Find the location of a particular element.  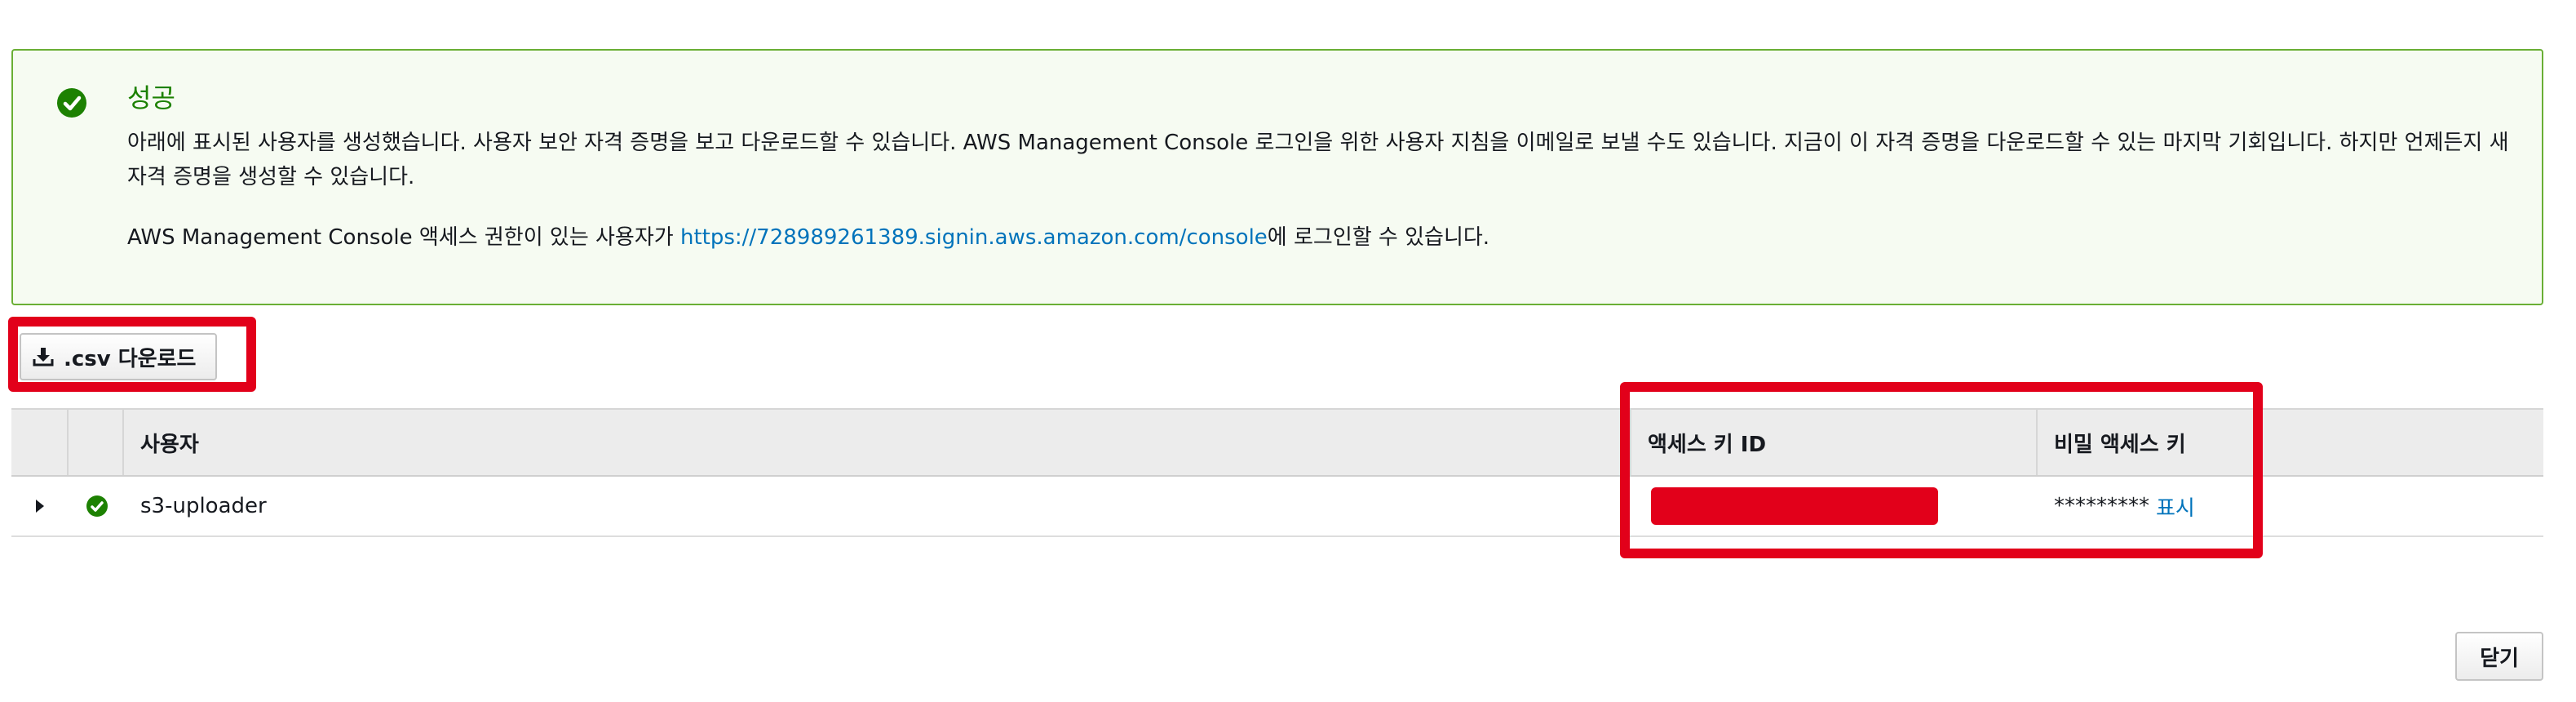

expand-row-toggle is located at coordinates (40, 506).